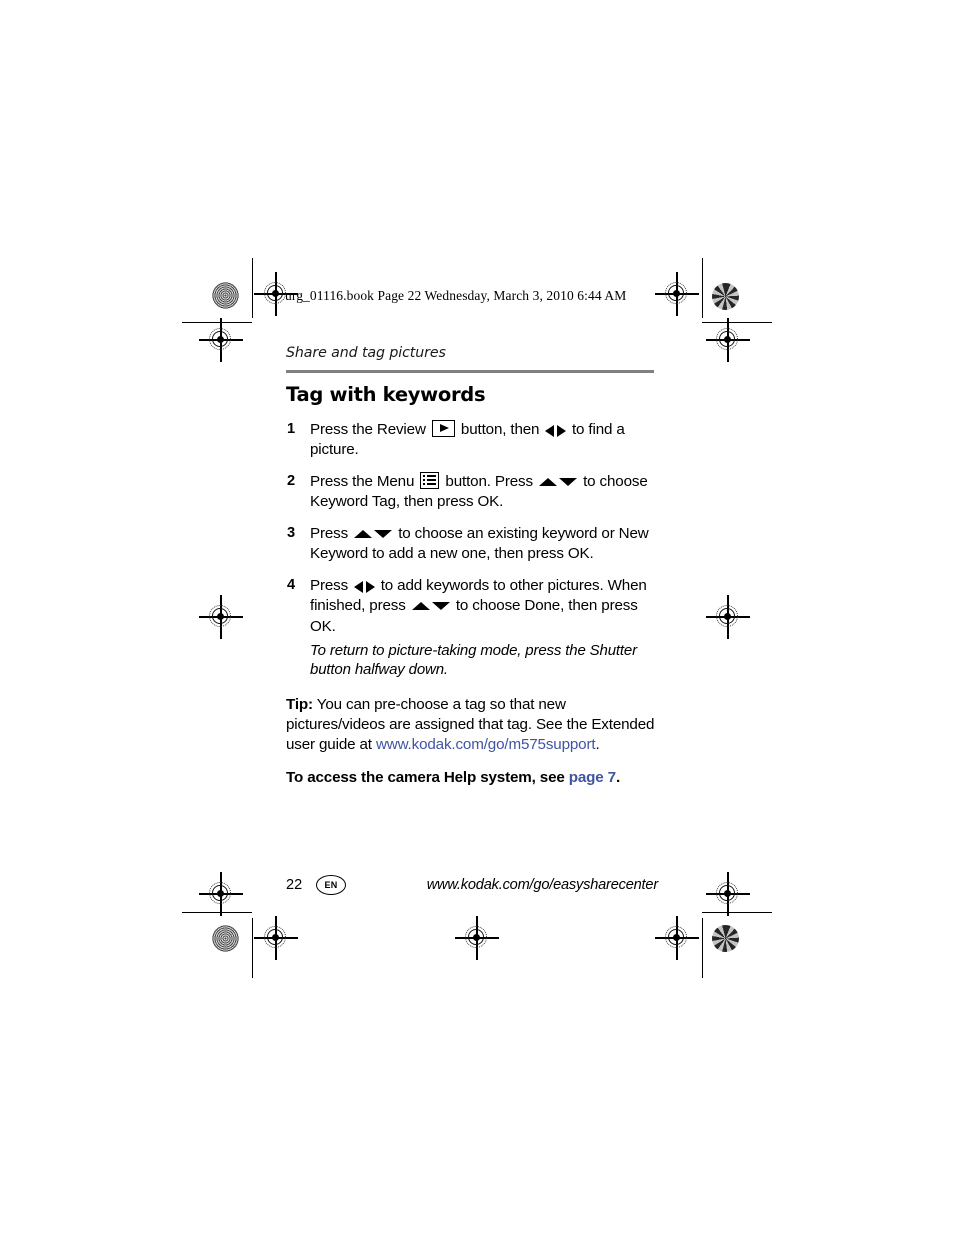 The width and height of the screenshot is (954, 1235). Describe the element at coordinates (221, 340) in the screenshot. I see `registration-mark-upper-left-corner` at that location.